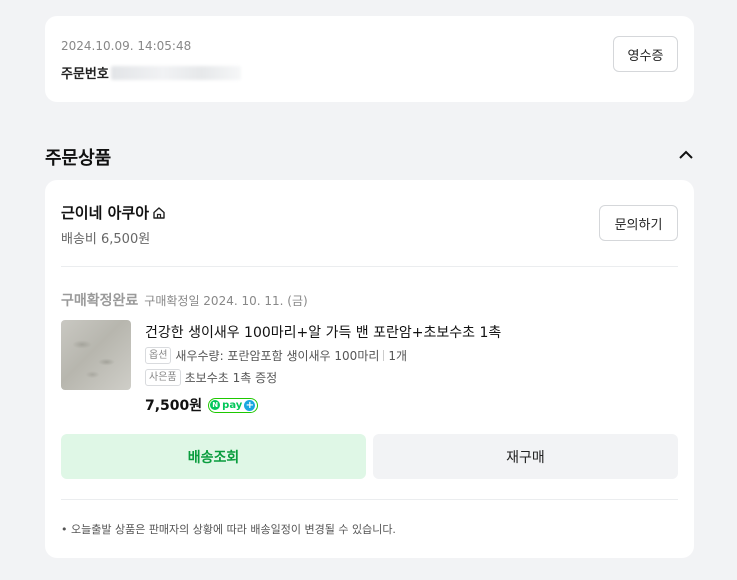 The width and height of the screenshot is (737, 580). I want to click on plus-icon: +, so click(250, 405).